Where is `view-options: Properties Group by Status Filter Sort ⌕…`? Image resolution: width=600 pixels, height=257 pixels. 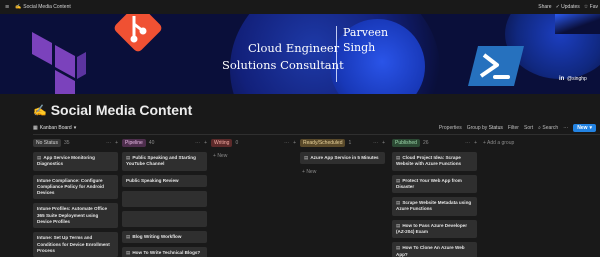 view-options: Properties Group by Status Filter Sort ⌕… is located at coordinates (519, 128).